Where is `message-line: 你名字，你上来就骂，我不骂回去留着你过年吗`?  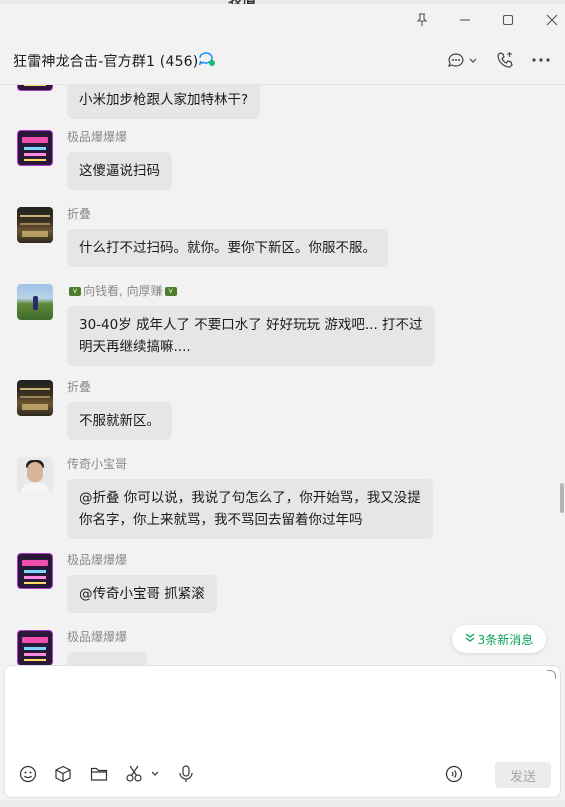
message-line: 你名字，你上来就骂，我不骂回去留着你过年吗 is located at coordinates (221, 520).